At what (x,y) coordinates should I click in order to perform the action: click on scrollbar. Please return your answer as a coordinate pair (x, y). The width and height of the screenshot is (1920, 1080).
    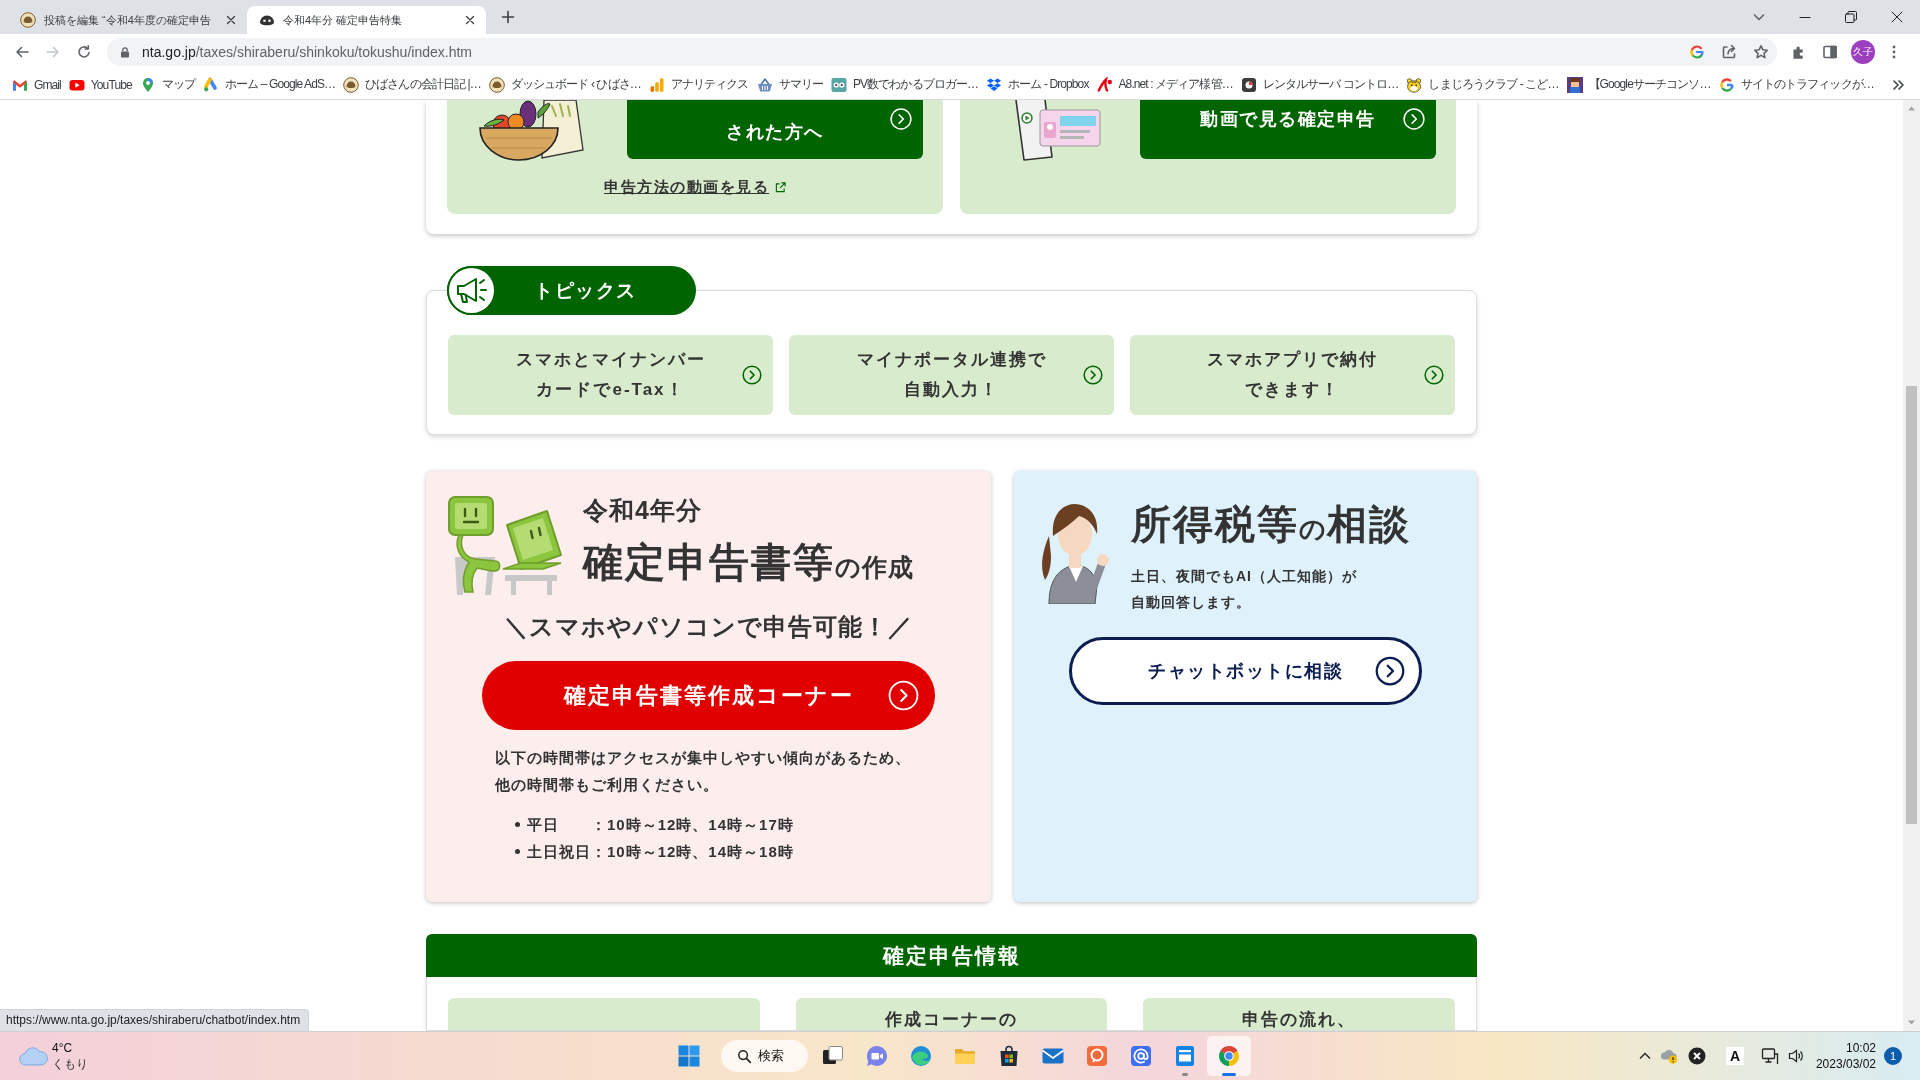
    Looking at the image, I should click on (1911, 565).